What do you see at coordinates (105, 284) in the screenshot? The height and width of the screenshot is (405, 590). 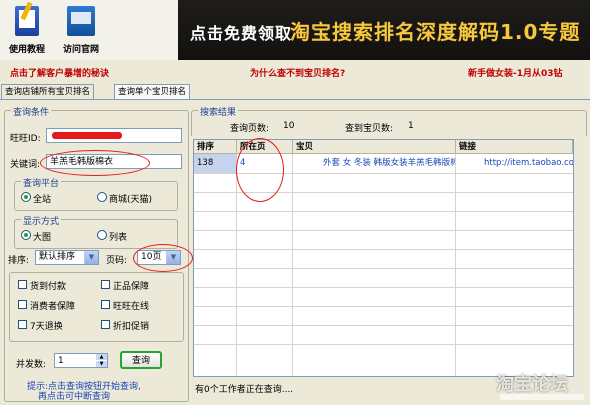 I see `filter-check-genuine` at bounding box center [105, 284].